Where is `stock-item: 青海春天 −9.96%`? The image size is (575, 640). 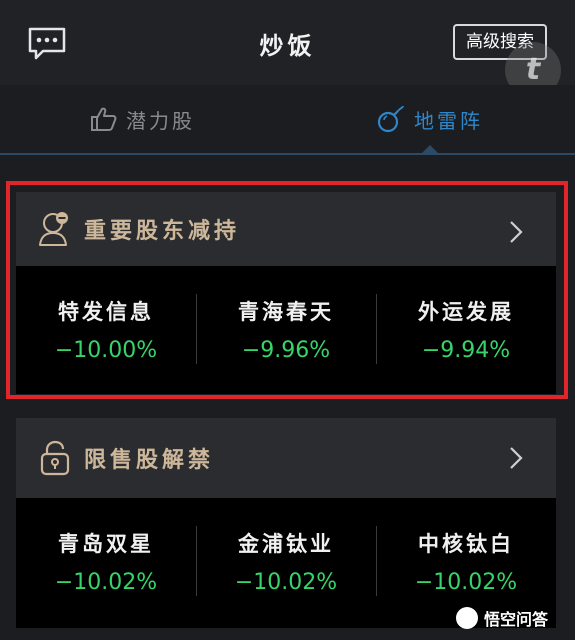
stock-item: 青海春天 −9.96% is located at coordinates (286, 330).